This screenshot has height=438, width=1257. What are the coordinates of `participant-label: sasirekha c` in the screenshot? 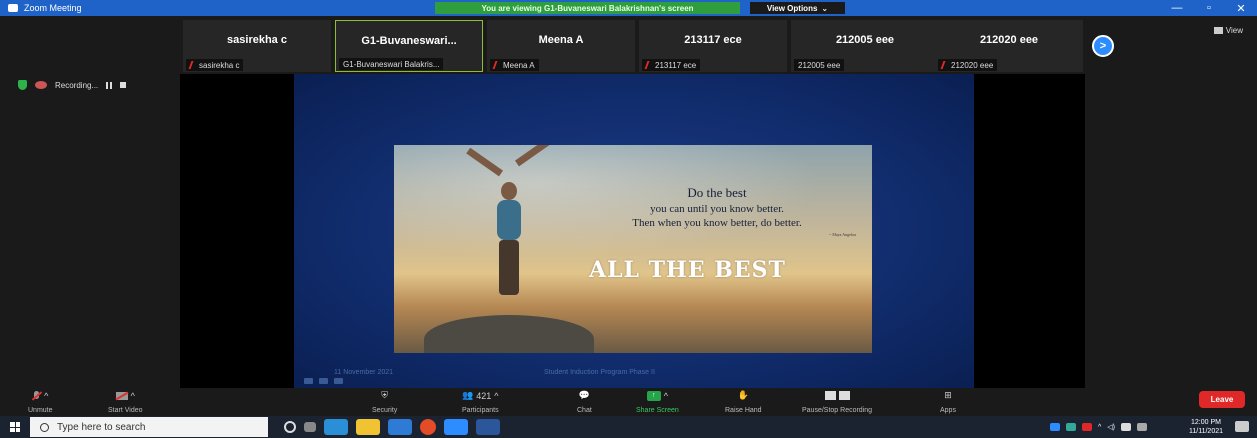 It's located at (219, 65).